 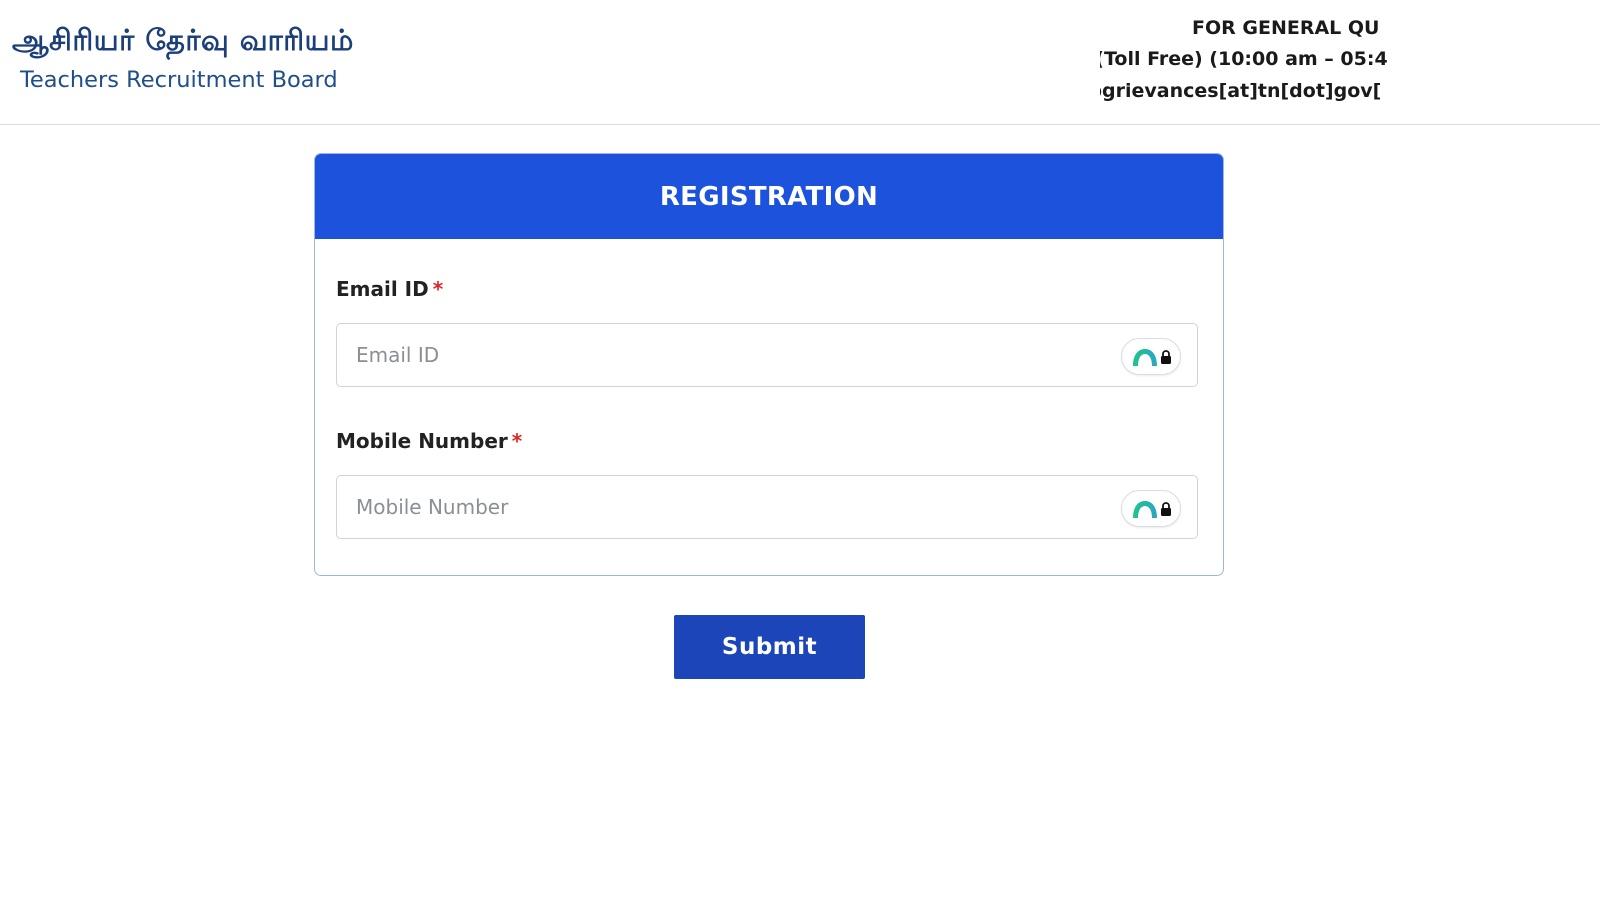 I want to click on email-field, so click(x=767, y=355).